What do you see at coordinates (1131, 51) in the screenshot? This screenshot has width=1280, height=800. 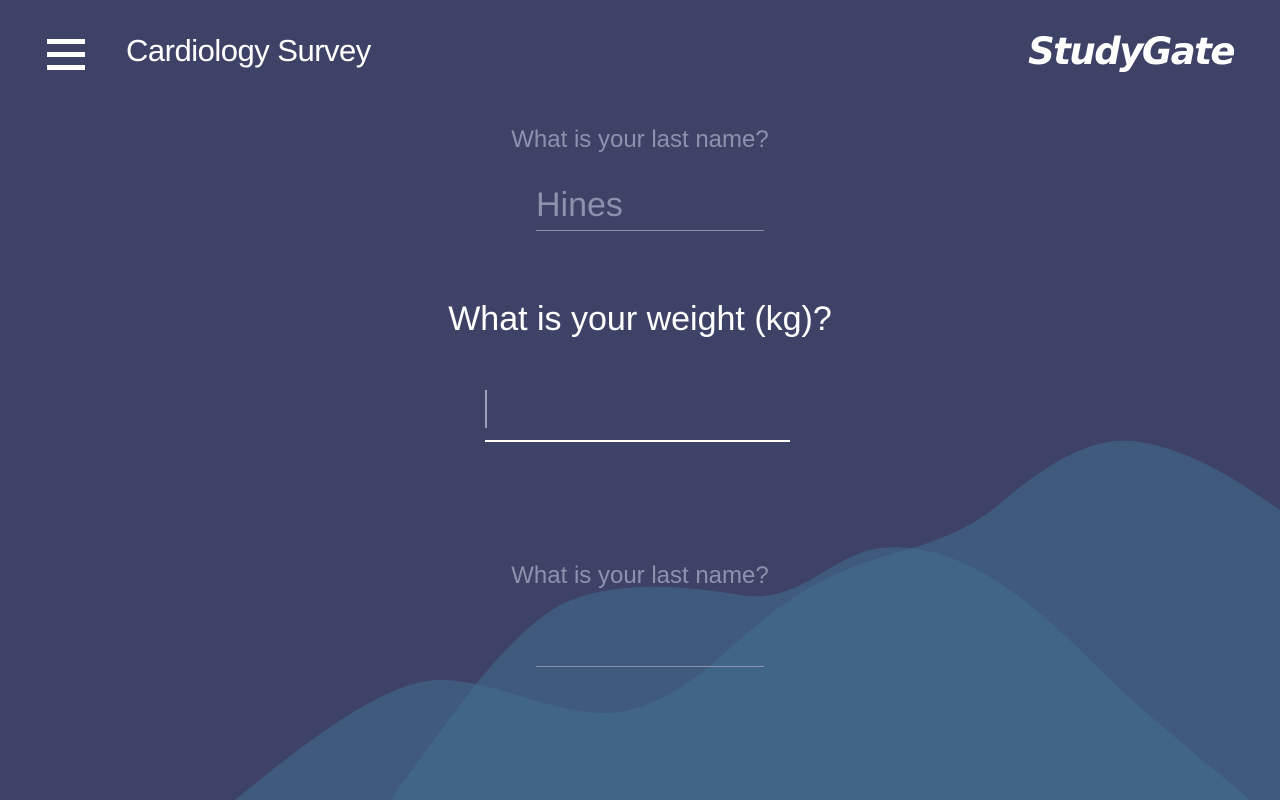 I see `studygate-logo: StudyGate` at bounding box center [1131, 51].